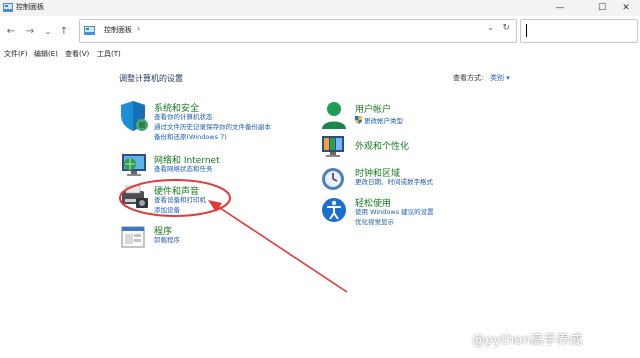 The height and width of the screenshot is (358, 640). Describe the element at coordinates (527, 340) in the screenshot. I see `watermark-text: @python高手养成` at that location.